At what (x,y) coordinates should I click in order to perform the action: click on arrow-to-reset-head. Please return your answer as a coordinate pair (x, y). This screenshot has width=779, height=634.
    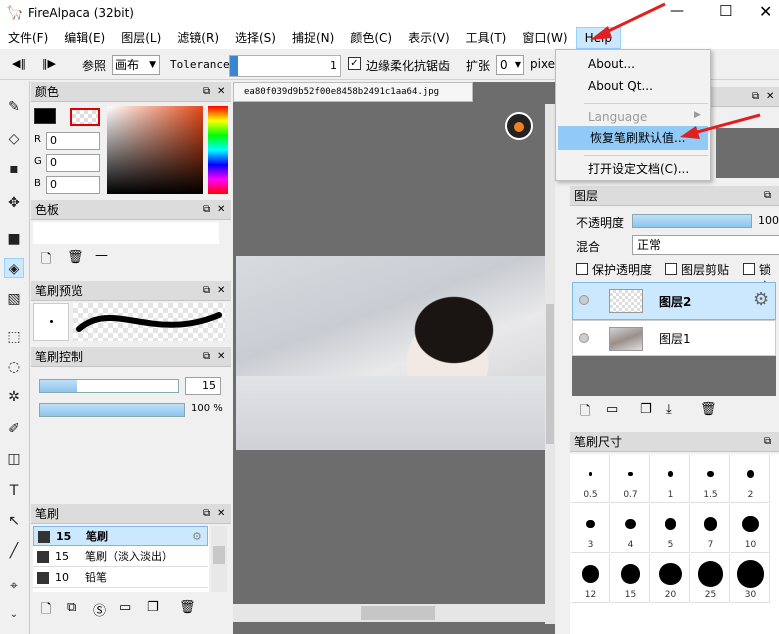
    Looking at the image, I should click on (690, 132).